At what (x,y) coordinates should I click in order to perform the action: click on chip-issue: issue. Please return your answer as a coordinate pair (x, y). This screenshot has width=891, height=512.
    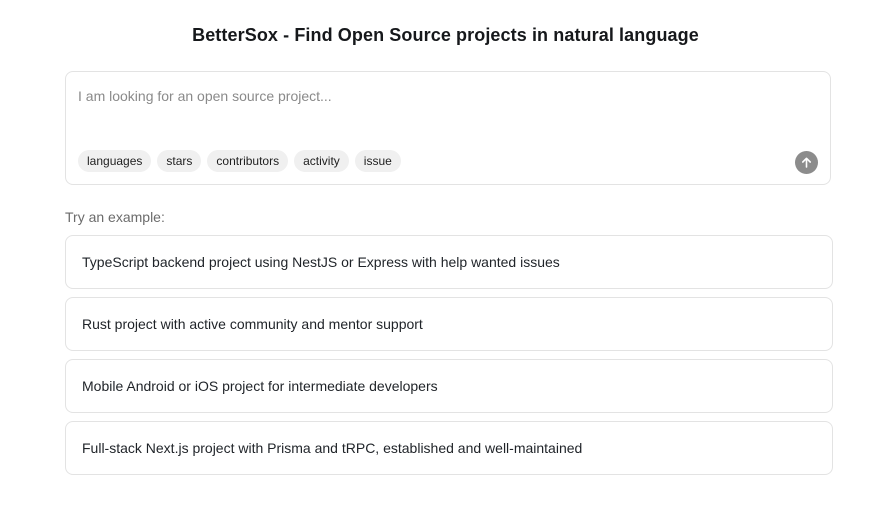
    Looking at the image, I should click on (377, 161).